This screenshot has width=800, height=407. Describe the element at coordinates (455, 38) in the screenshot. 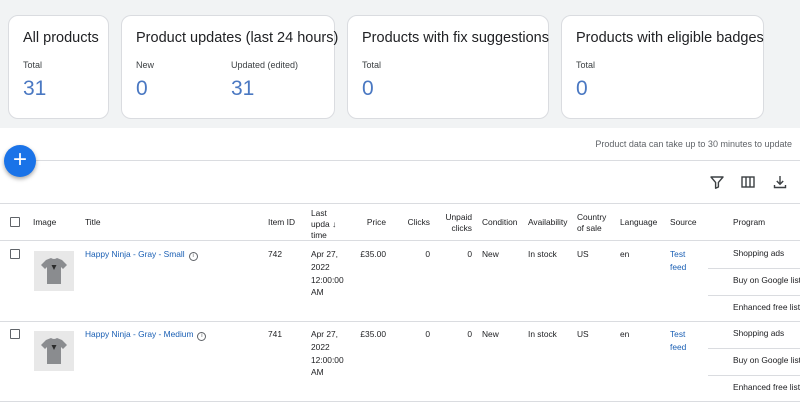

I see `card-title: Products with fix suggestions` at that location.